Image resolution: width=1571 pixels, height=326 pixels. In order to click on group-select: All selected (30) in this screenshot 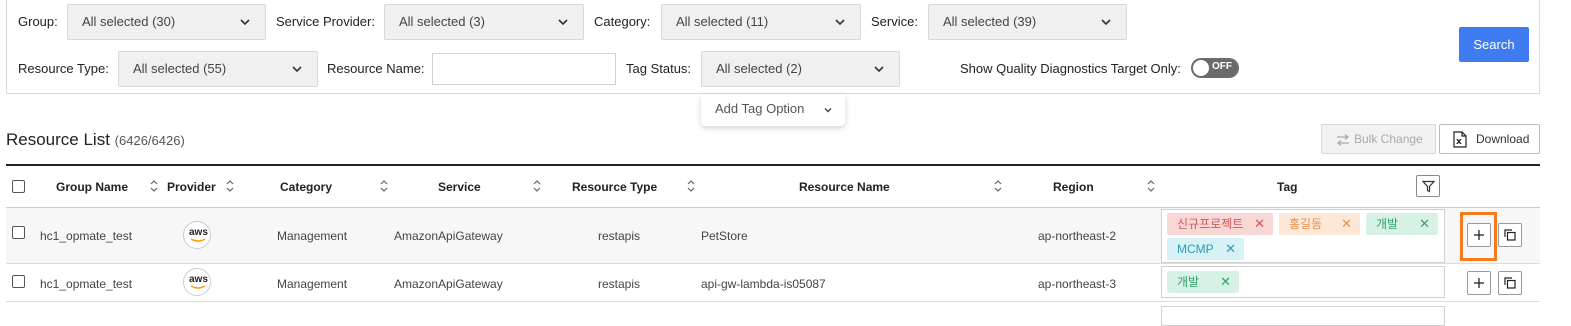, I will do `click(166, 22)`.